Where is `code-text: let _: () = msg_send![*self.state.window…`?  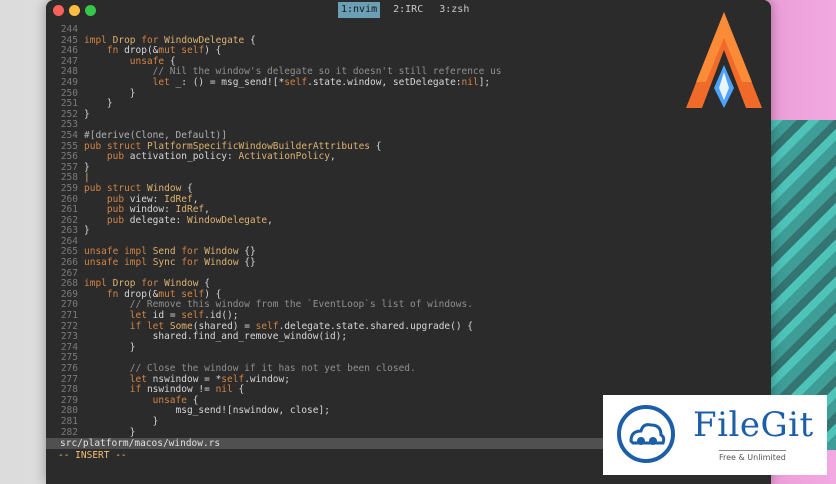
code-text: let _: () = msg_send![*self.state.window… is located at coordinates (321, 82).